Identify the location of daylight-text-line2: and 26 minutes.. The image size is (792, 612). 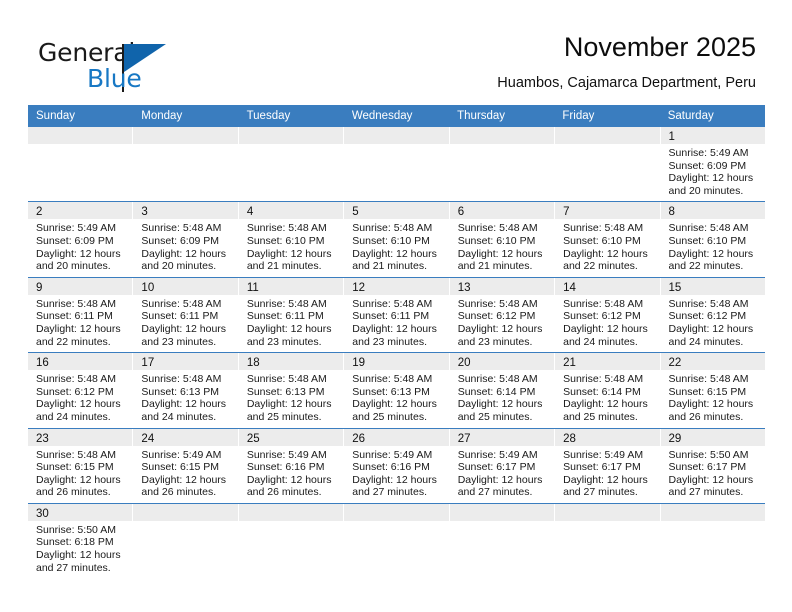
(73, 492).